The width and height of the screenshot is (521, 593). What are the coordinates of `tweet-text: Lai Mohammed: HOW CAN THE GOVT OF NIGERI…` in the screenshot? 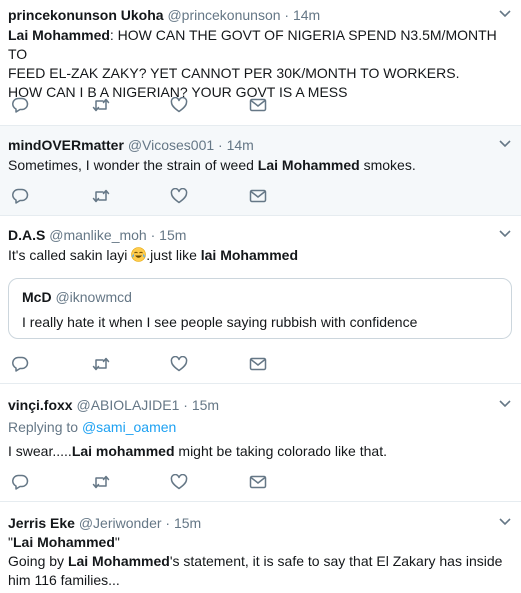 It's located at (252, 63).